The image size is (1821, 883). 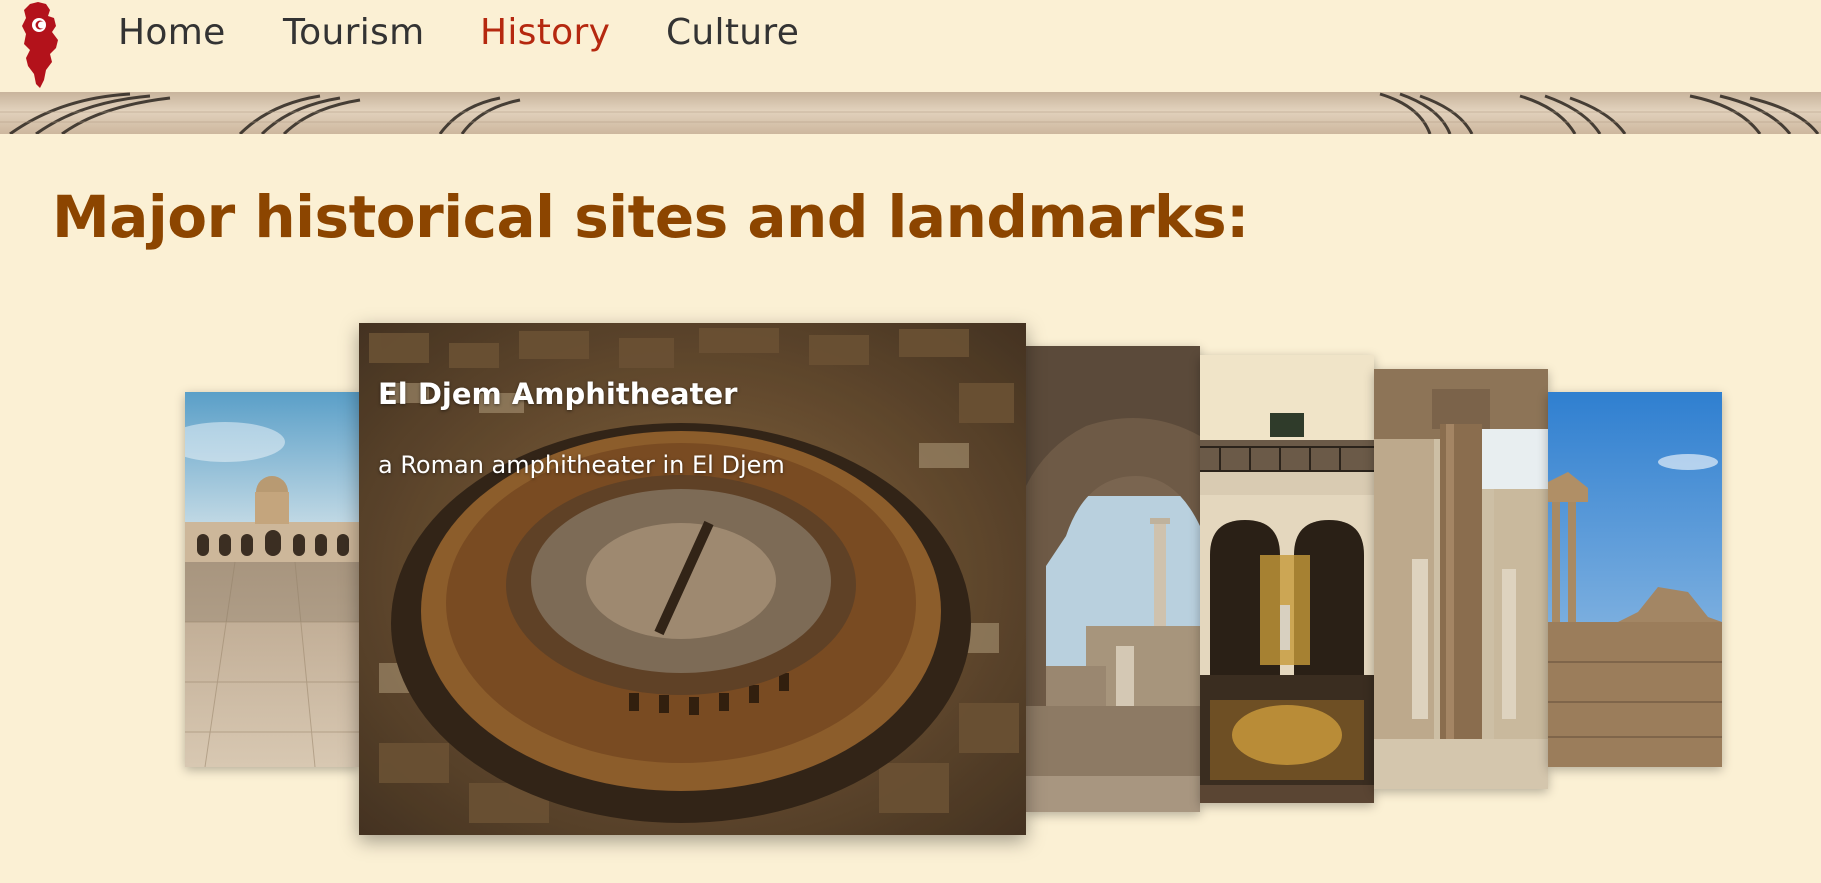 I want to click on carousel-card-bardo, so click(x=1287, y=579).